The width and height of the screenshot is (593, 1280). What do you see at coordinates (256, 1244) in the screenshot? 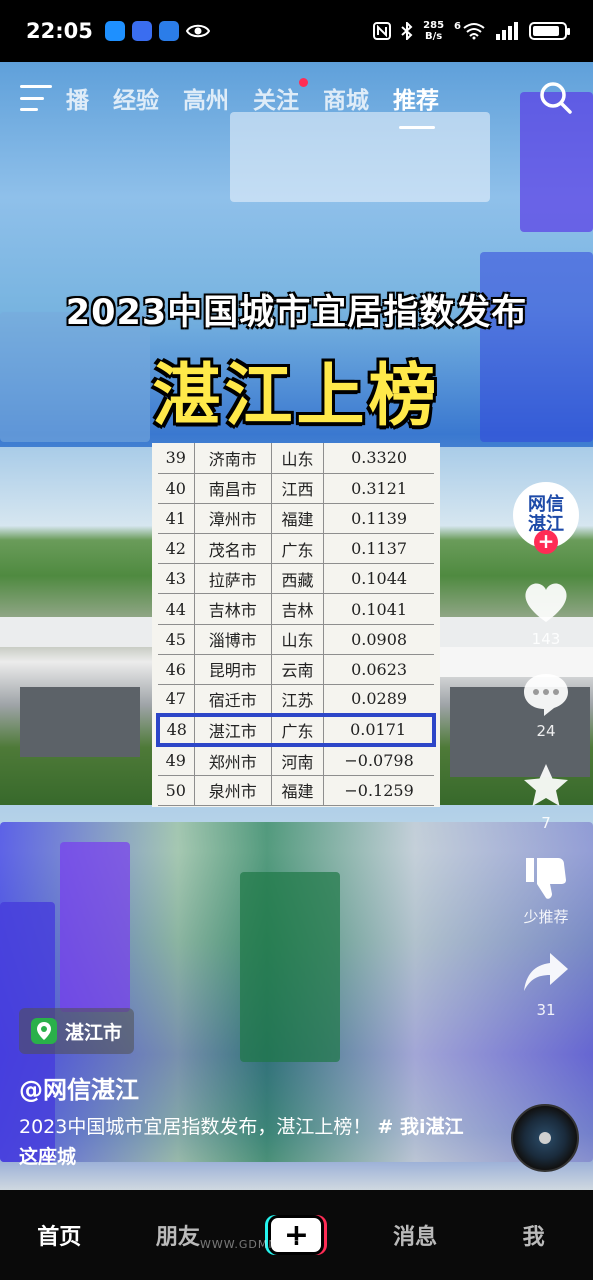
I see `watermark: WWW.GDMM.COM` at bounding box center [256, 1244].